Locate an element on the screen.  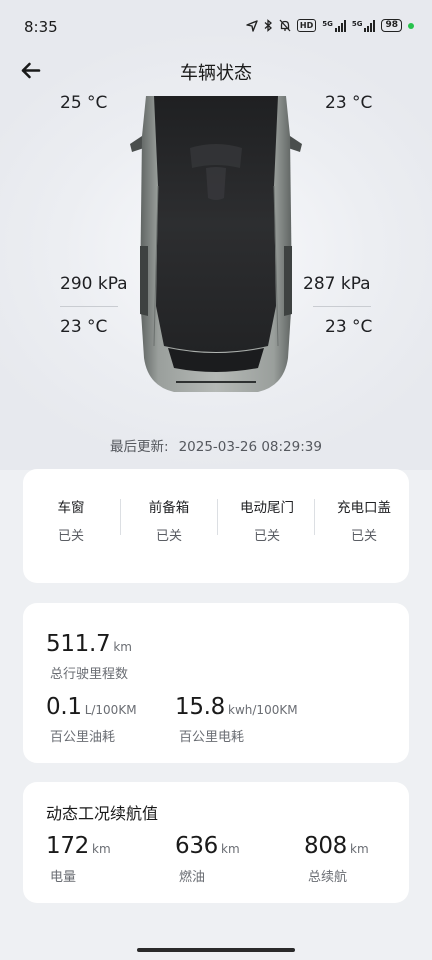
closure-name: 前备箱 is located at coordinates (169, 508).